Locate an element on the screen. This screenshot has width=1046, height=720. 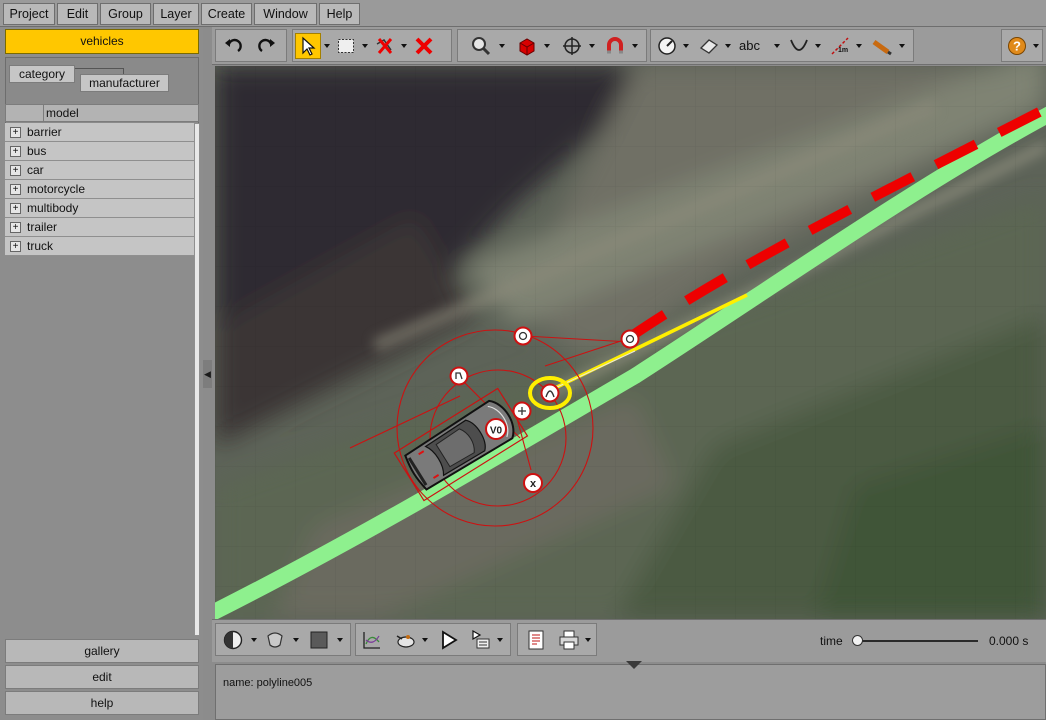
time-slider-track is located at coordinates (916, 641).